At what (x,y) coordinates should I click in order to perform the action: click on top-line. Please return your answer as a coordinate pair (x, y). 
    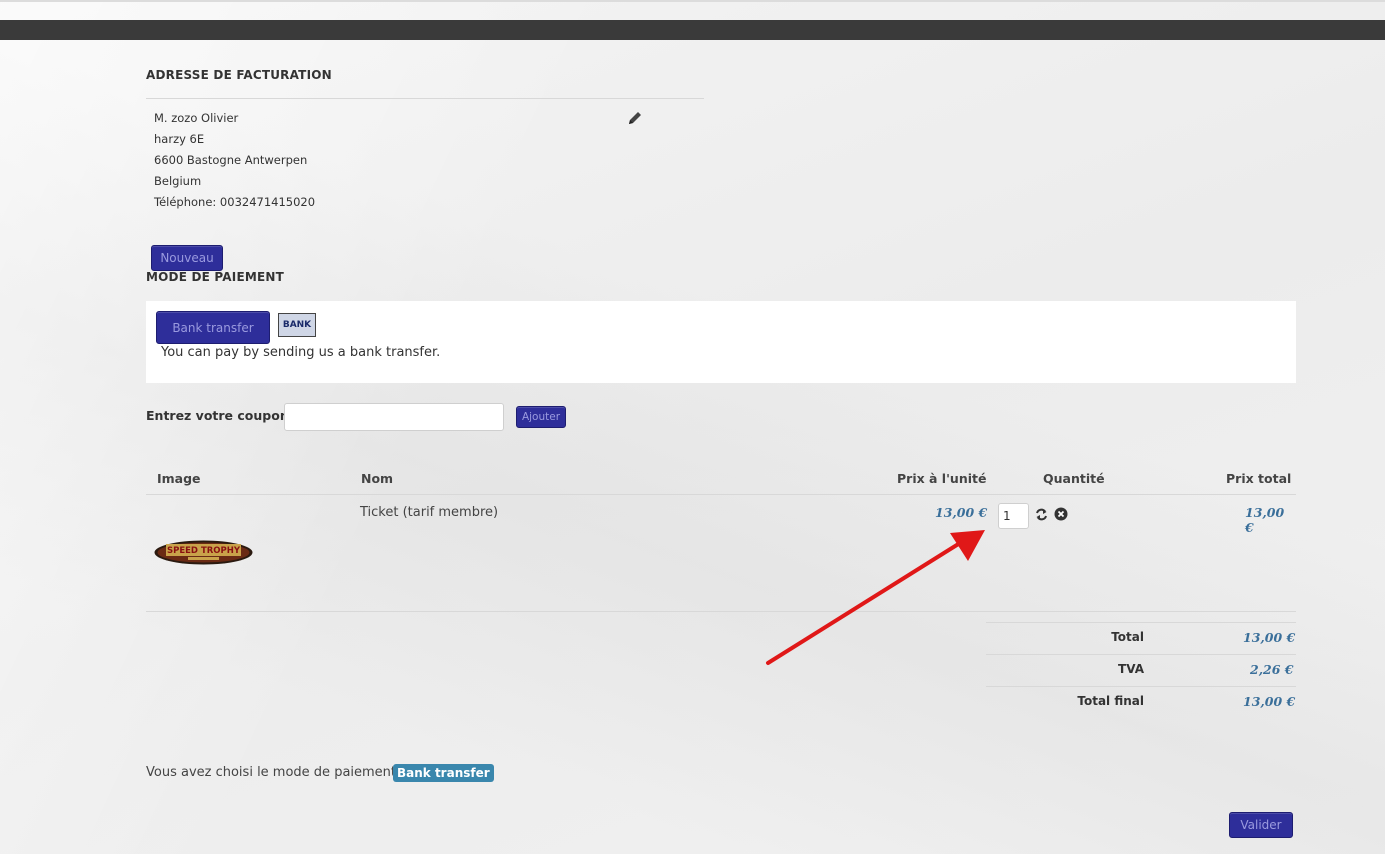
    Looking at the image, I should click on (692, 1).